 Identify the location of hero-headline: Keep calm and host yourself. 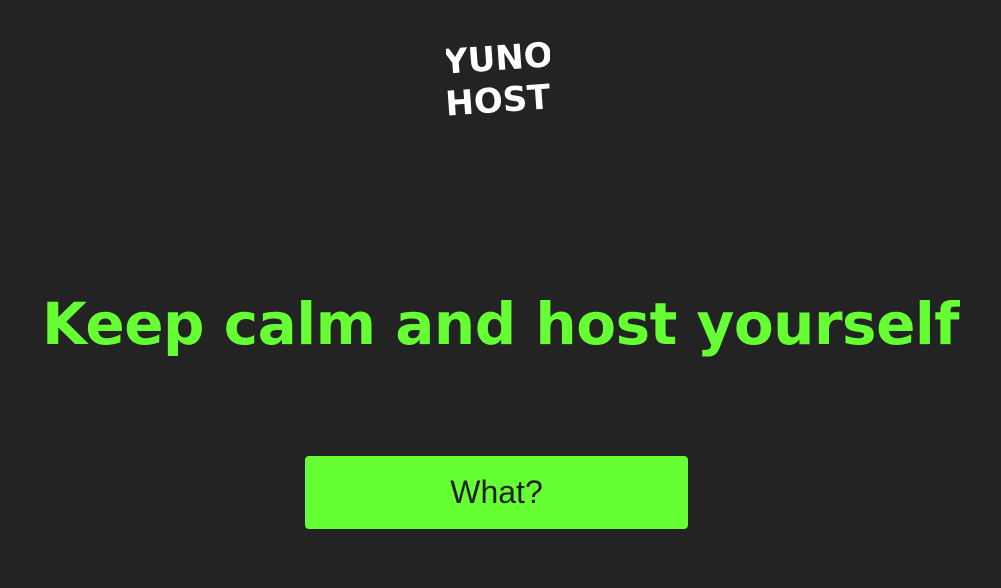
(500, 324).